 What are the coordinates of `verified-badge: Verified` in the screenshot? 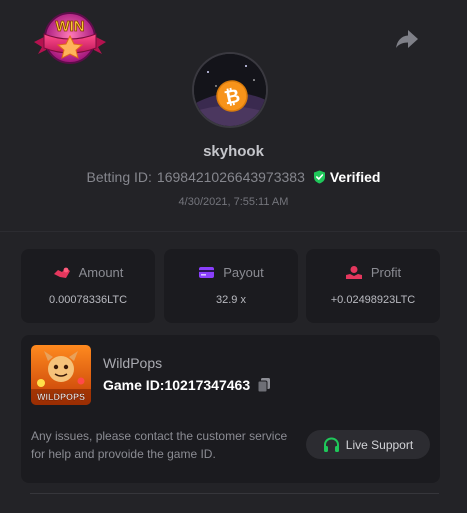 It's located at (347, 177).